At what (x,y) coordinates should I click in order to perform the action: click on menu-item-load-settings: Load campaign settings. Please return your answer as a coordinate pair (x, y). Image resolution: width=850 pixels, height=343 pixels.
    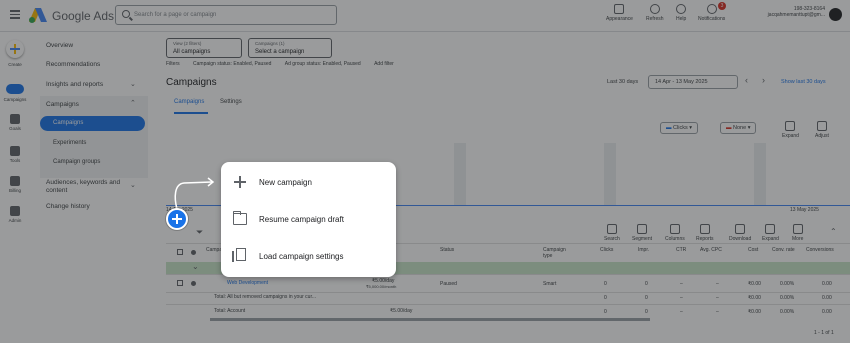
    Looking at the image, I should click on (308, 256).